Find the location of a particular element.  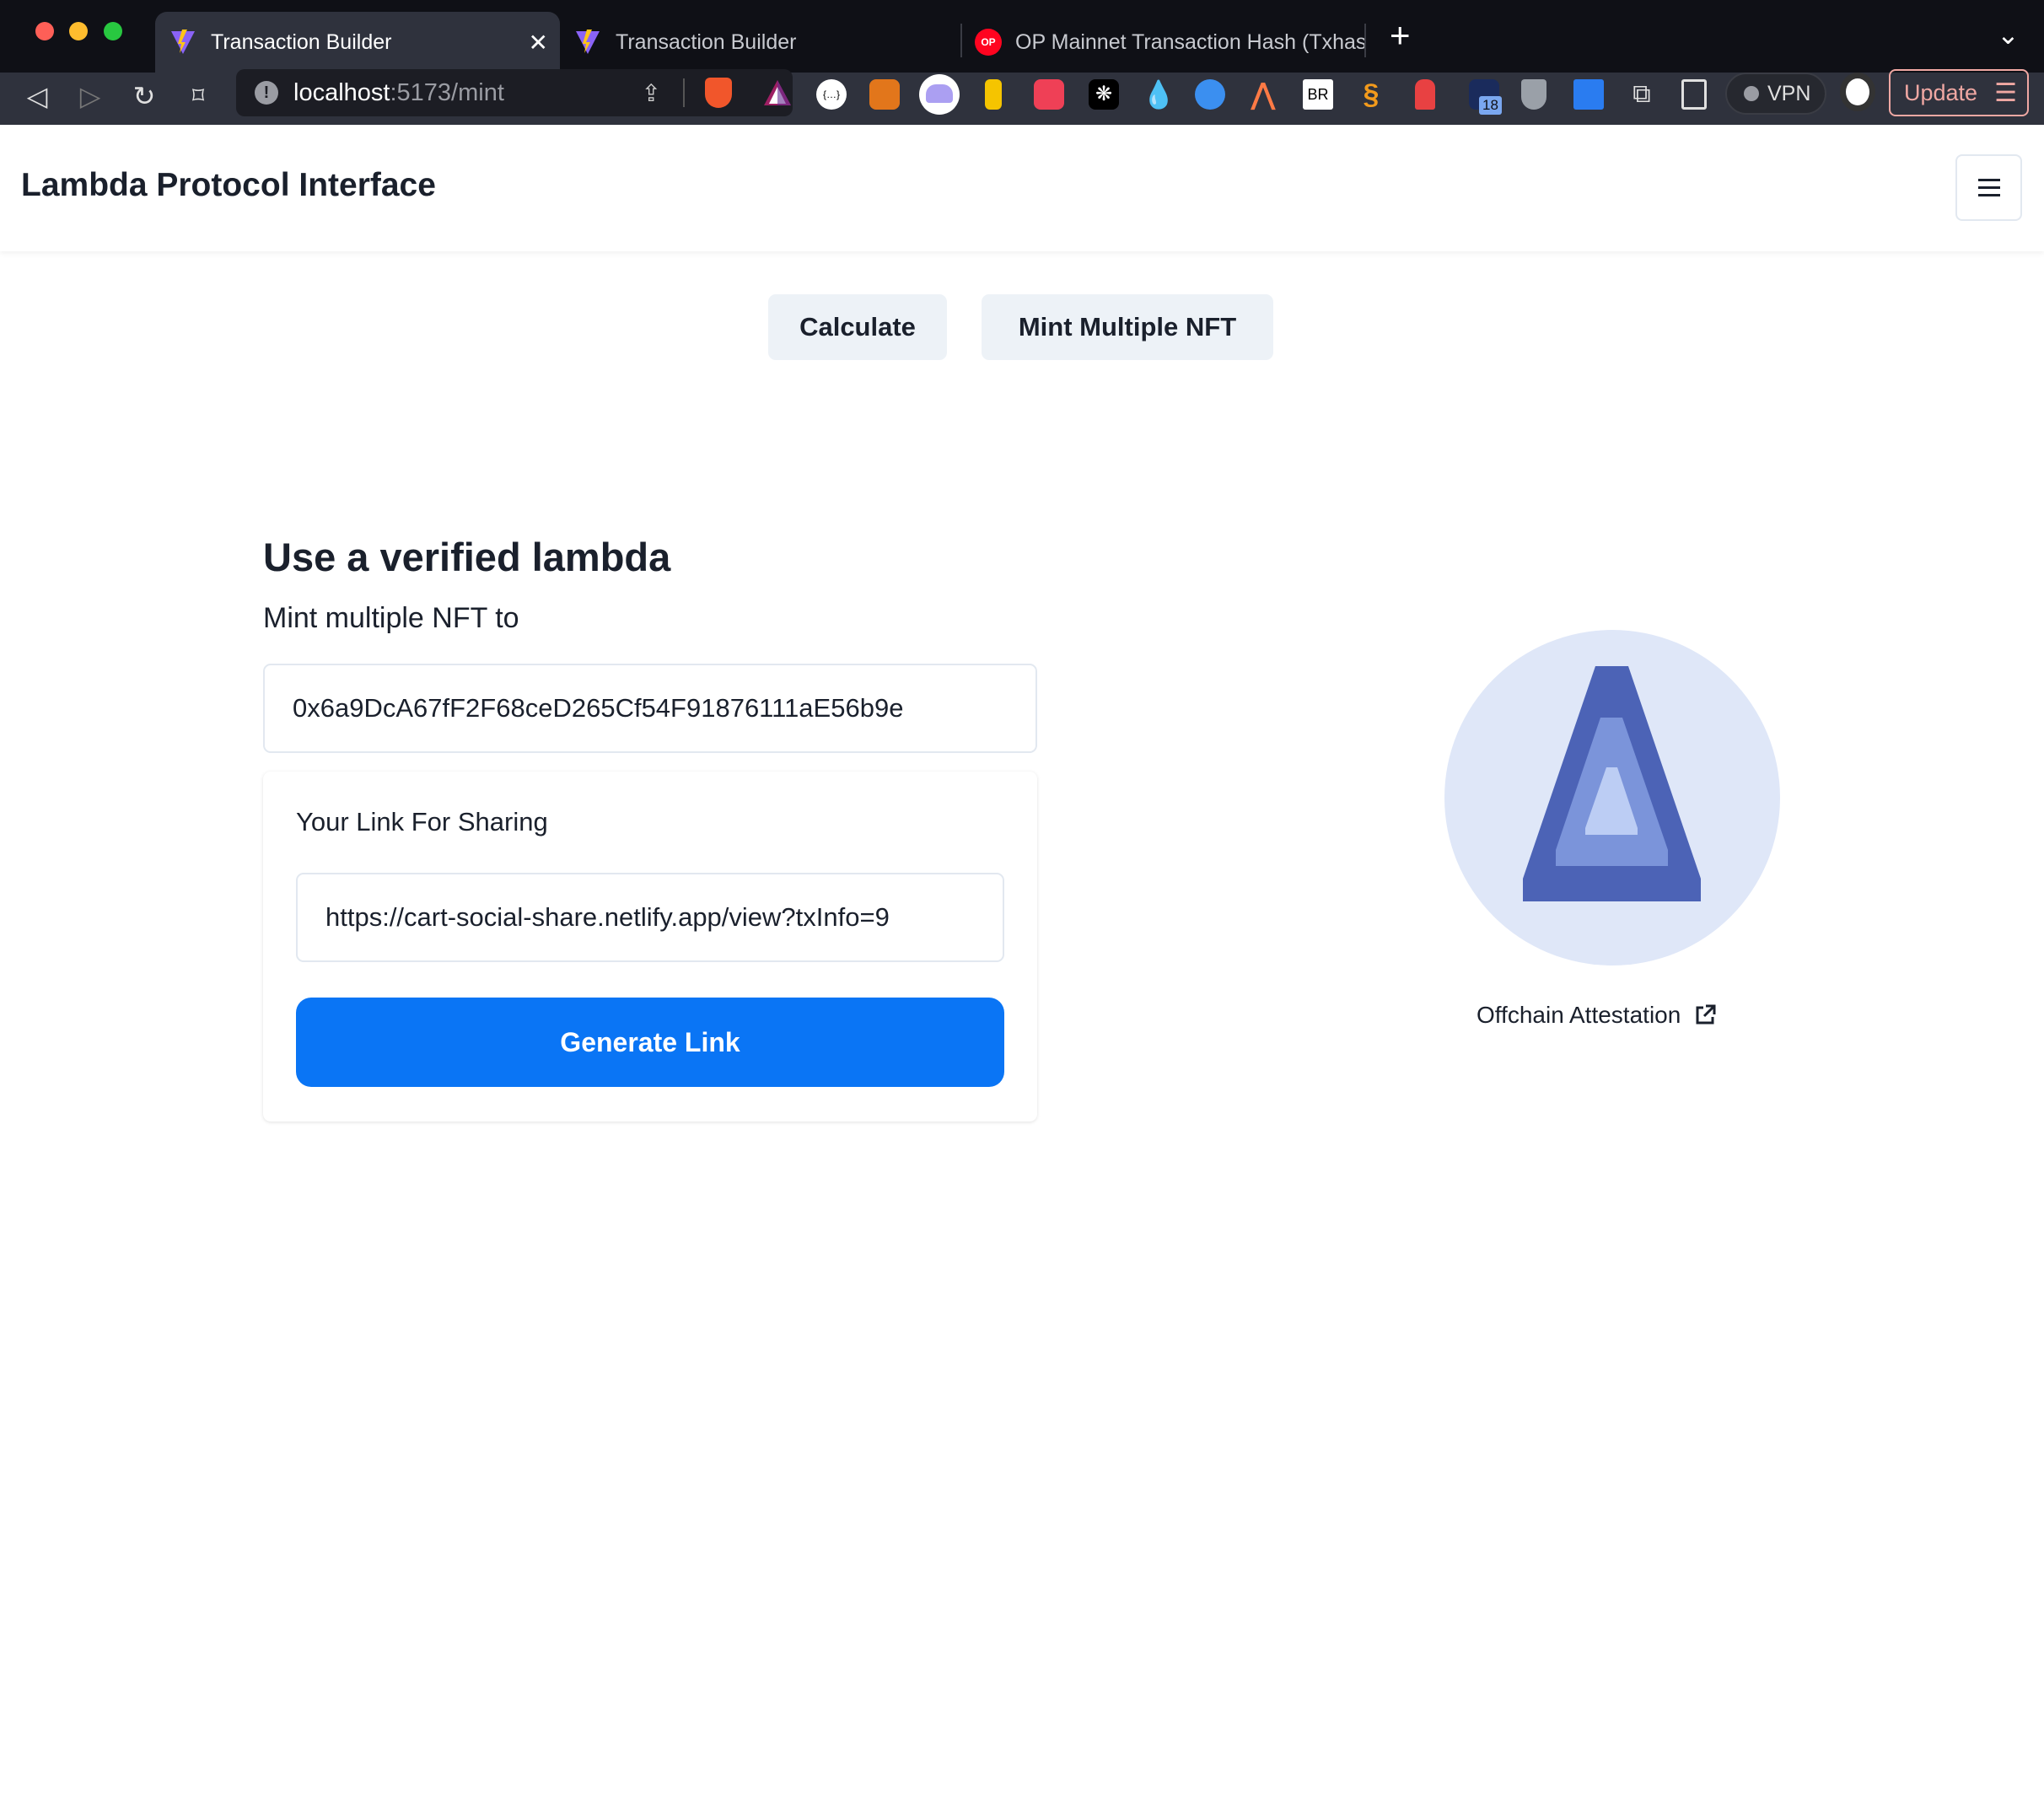

app-title: Lambda Protocol Interface is located at coordinates (228, 185).